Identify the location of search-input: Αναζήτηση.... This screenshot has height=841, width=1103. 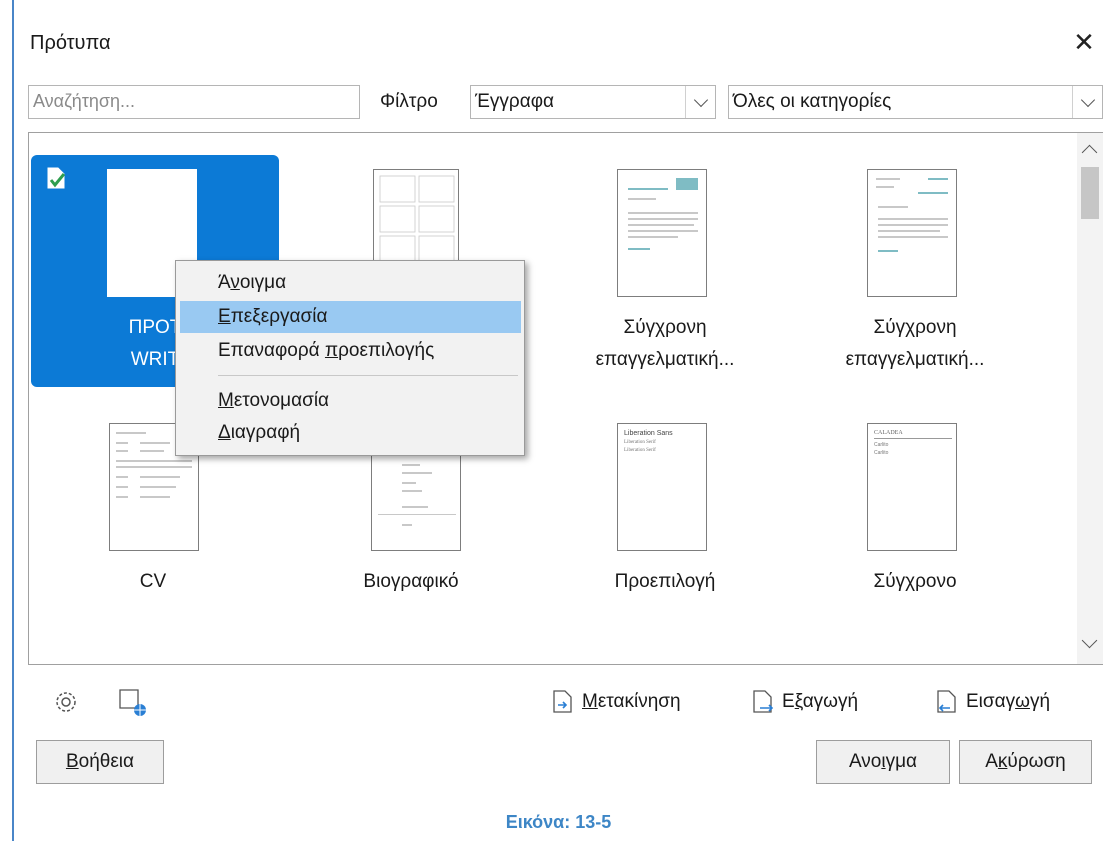
(194, 102).